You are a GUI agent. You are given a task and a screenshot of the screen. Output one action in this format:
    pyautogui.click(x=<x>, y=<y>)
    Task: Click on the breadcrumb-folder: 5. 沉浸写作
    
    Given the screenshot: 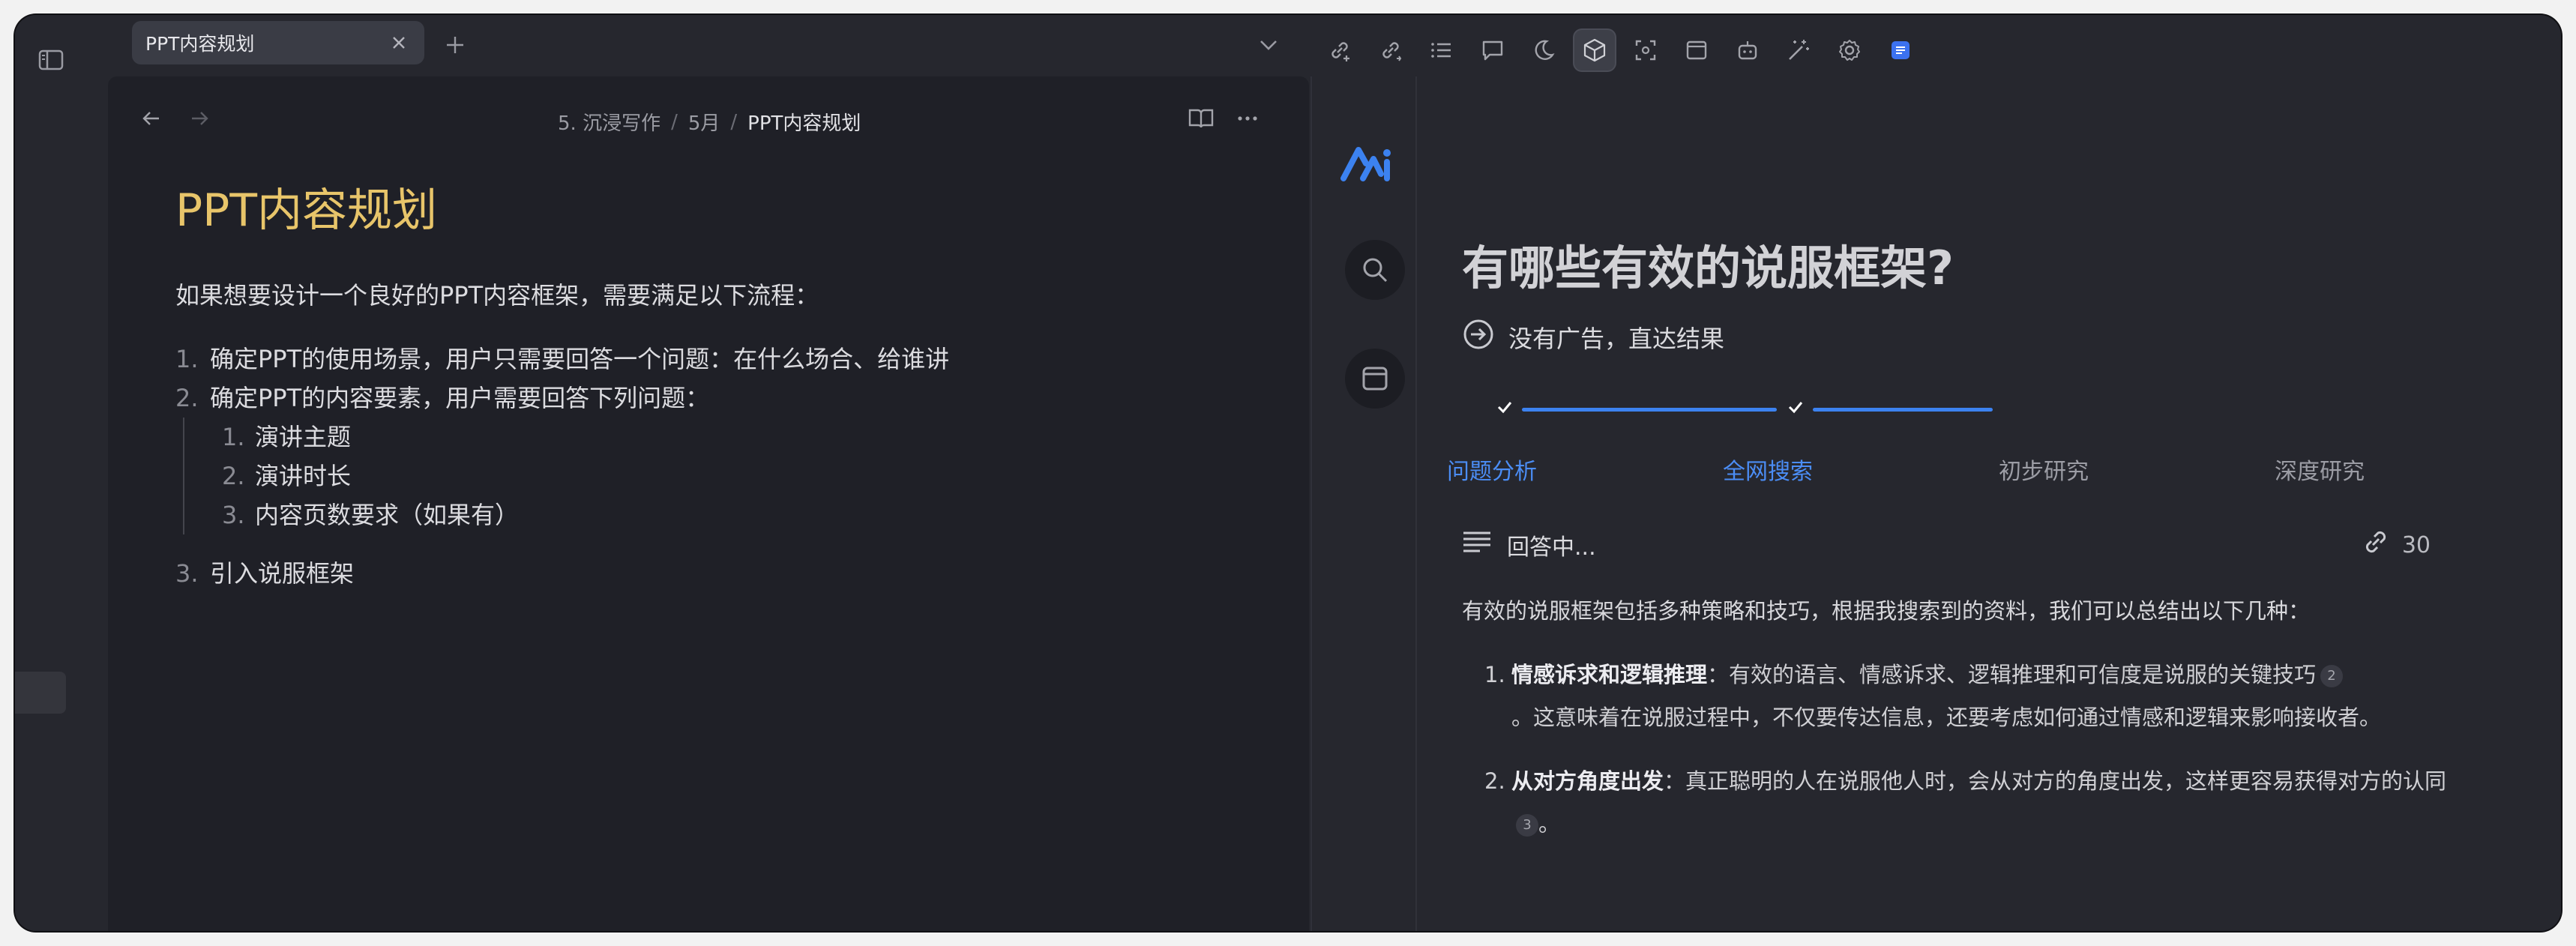 What is the action you would take?
    pyautogui.click(x=609, y=122)
    